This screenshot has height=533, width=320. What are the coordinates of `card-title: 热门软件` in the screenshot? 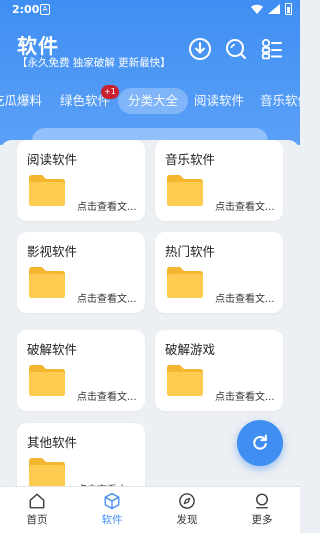 It's located at (190, 251).